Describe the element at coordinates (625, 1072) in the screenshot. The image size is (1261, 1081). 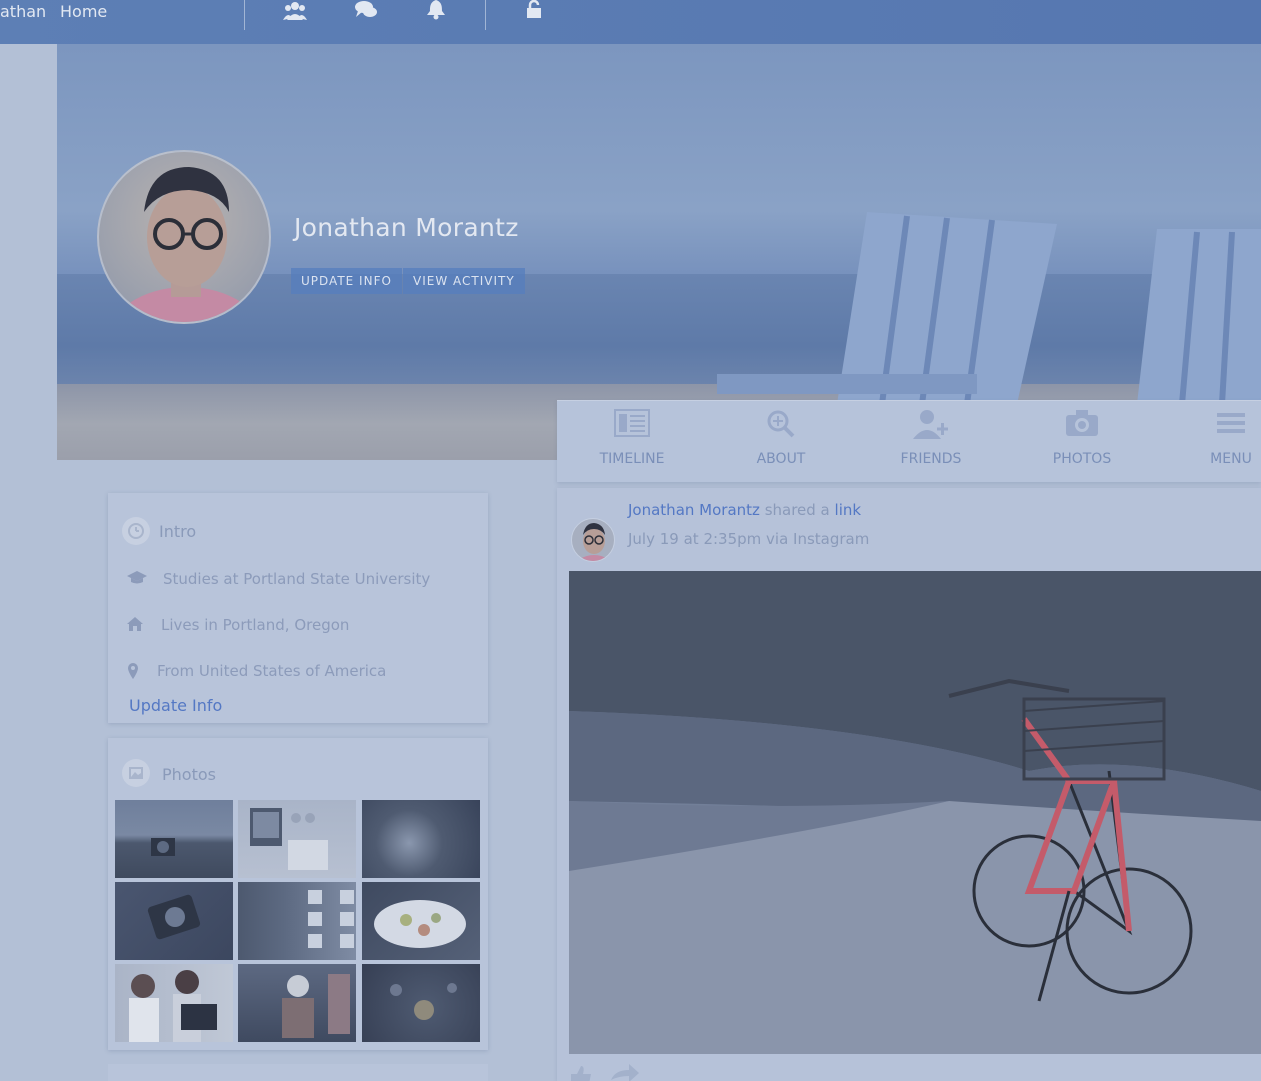
I see `share-icon` at that location.